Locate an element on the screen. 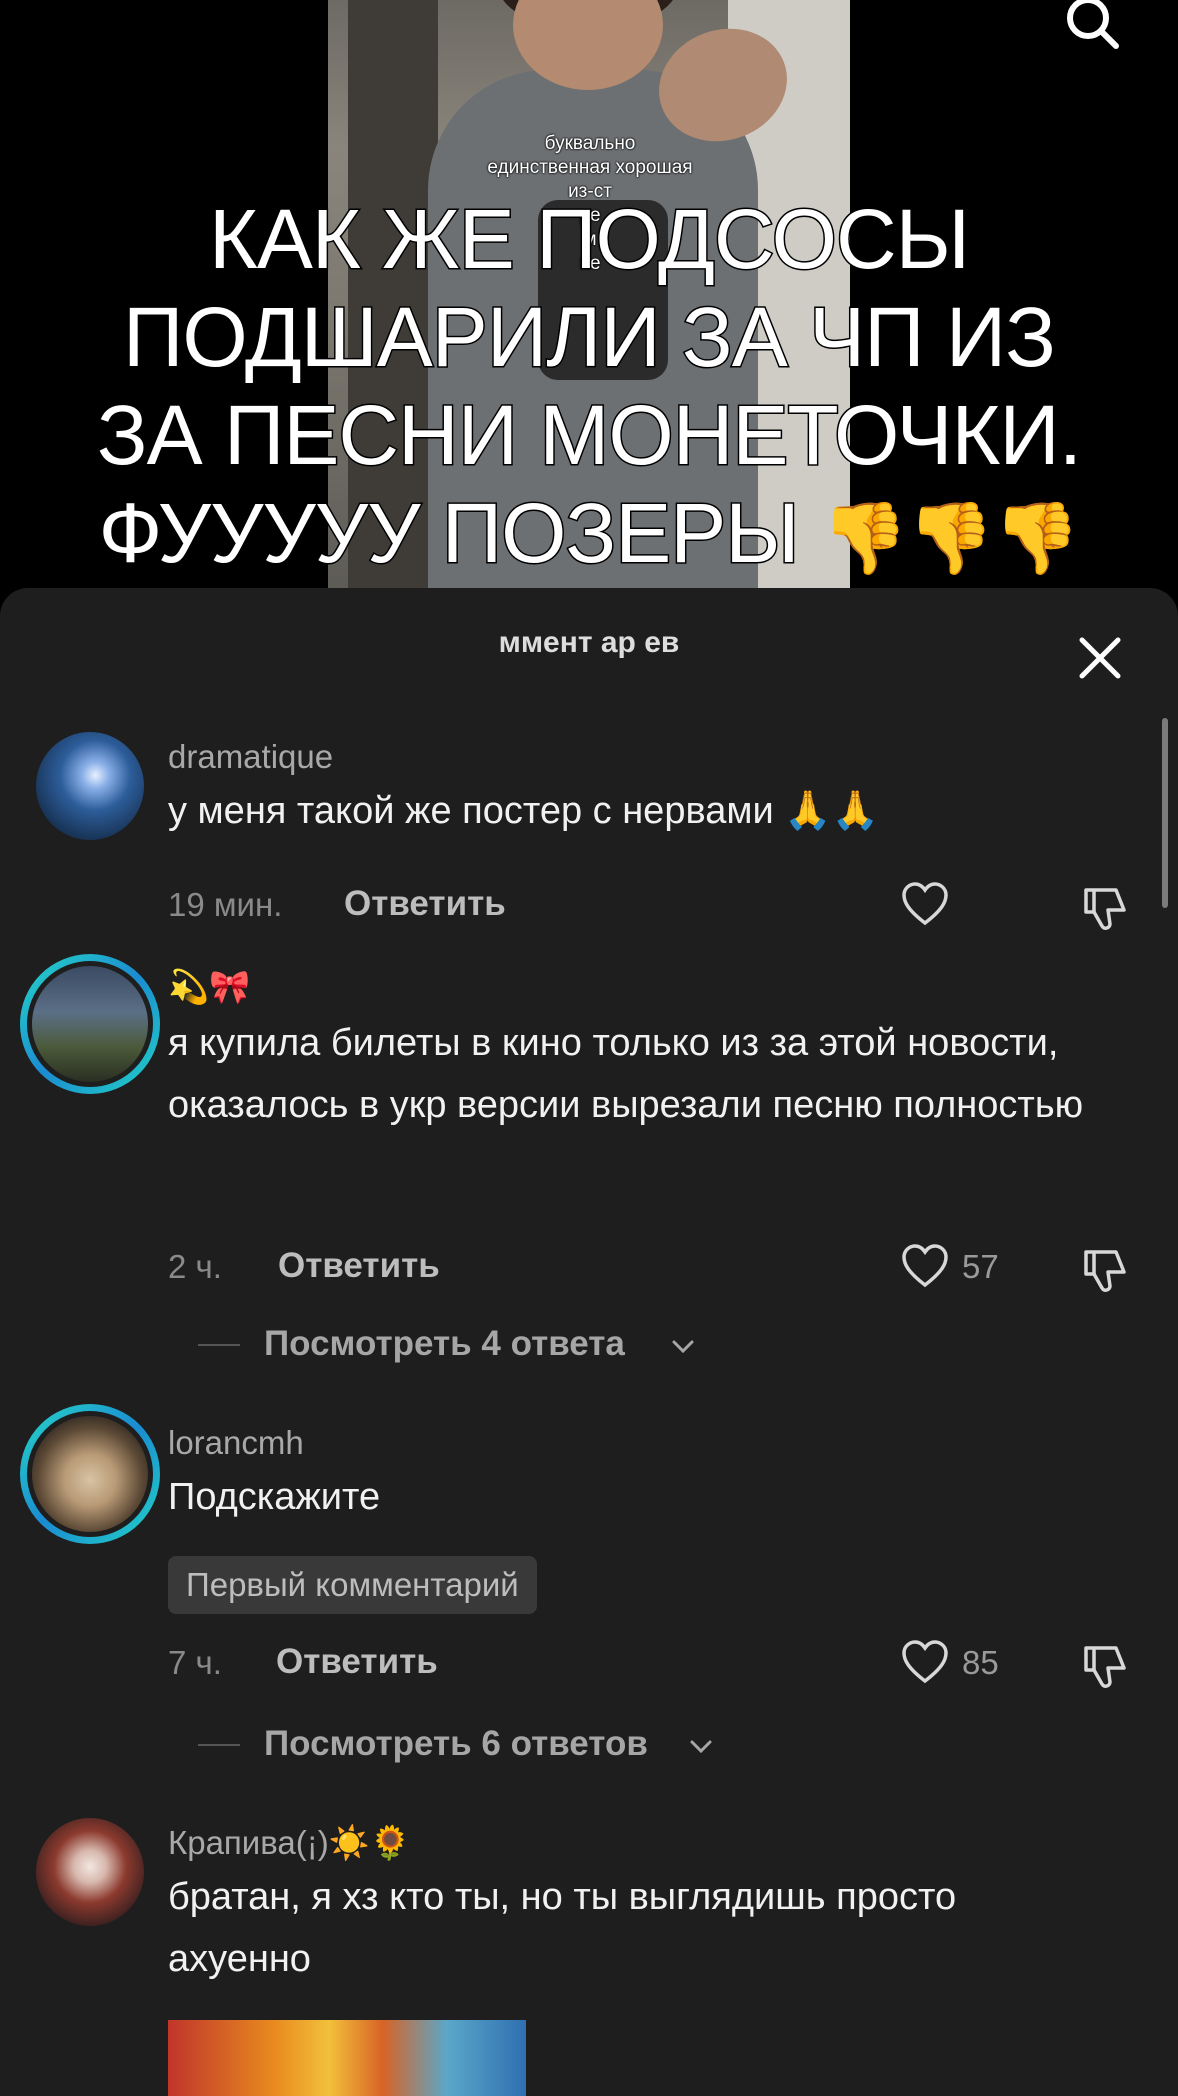 The image size is (1178, 2096). view-replies-button: Посмотреть 4 ответа is located at coordinates (548, 1345).